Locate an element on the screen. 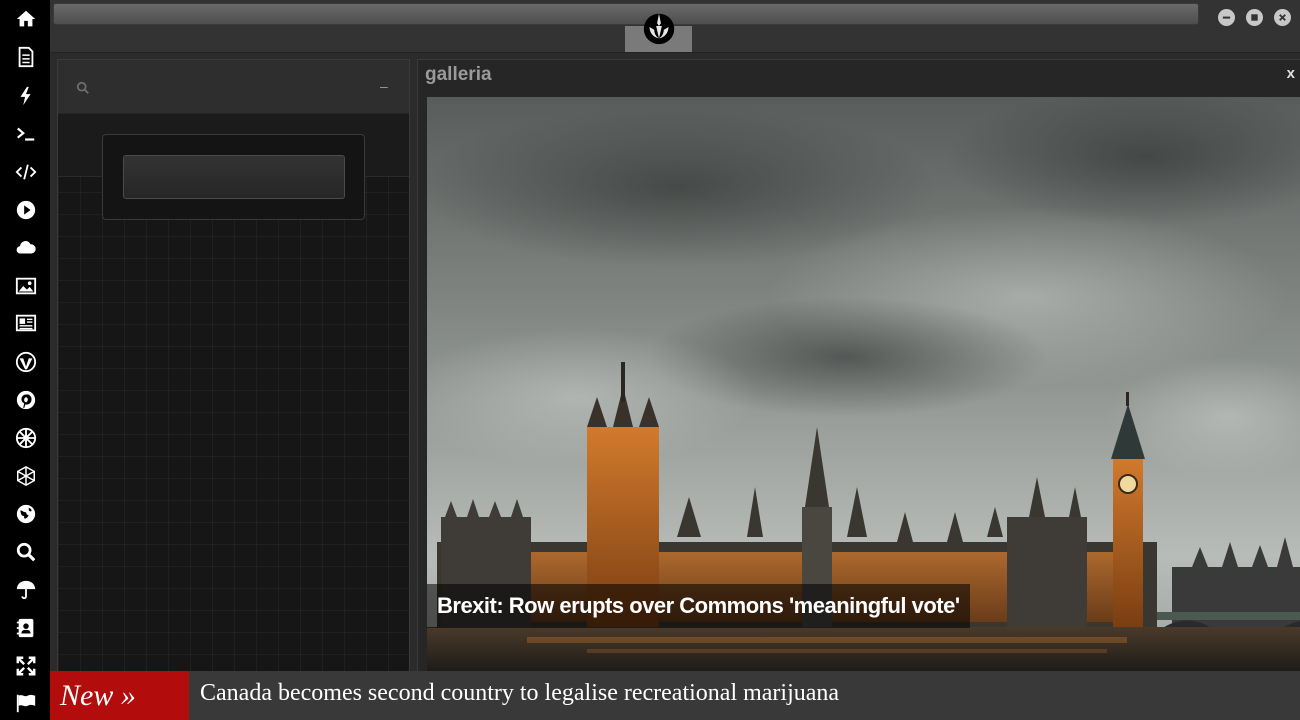  search-input is located at coordinates (234, 177).